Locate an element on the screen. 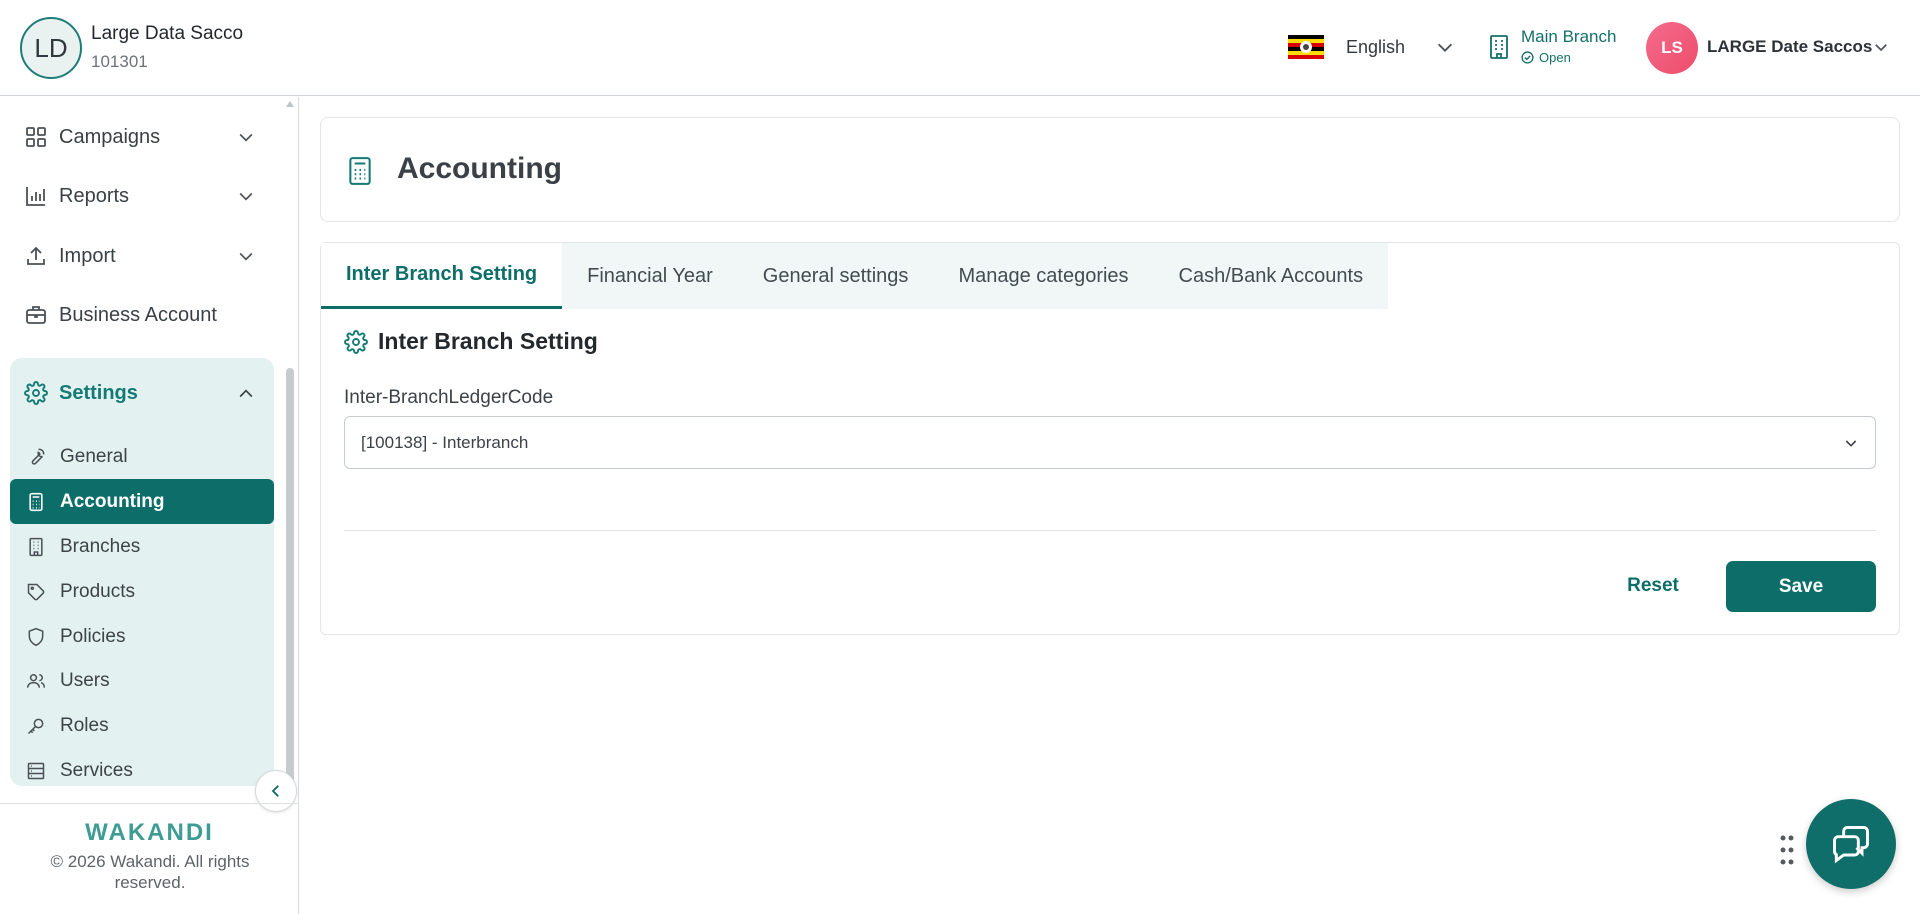 The width and height of the screenshot is (1920, 914). ledger-code-value: [100138] - Interbranch is located at coordinates (445, 442).